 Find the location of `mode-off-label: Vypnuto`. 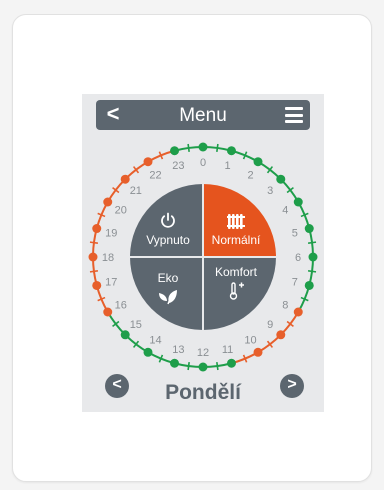

mode-off-label: Vypnuto is located at coordinates (168, 240).